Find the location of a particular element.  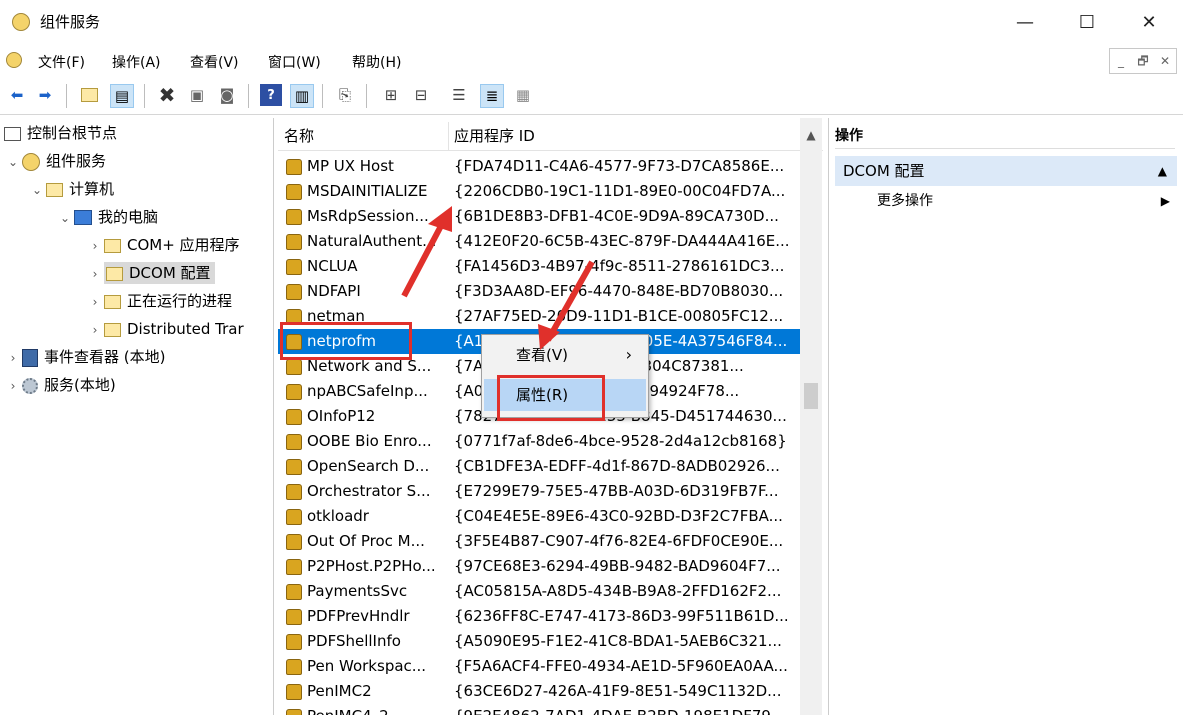

show-hide-action-icon: ▥ is located at coordinates (302, 96).